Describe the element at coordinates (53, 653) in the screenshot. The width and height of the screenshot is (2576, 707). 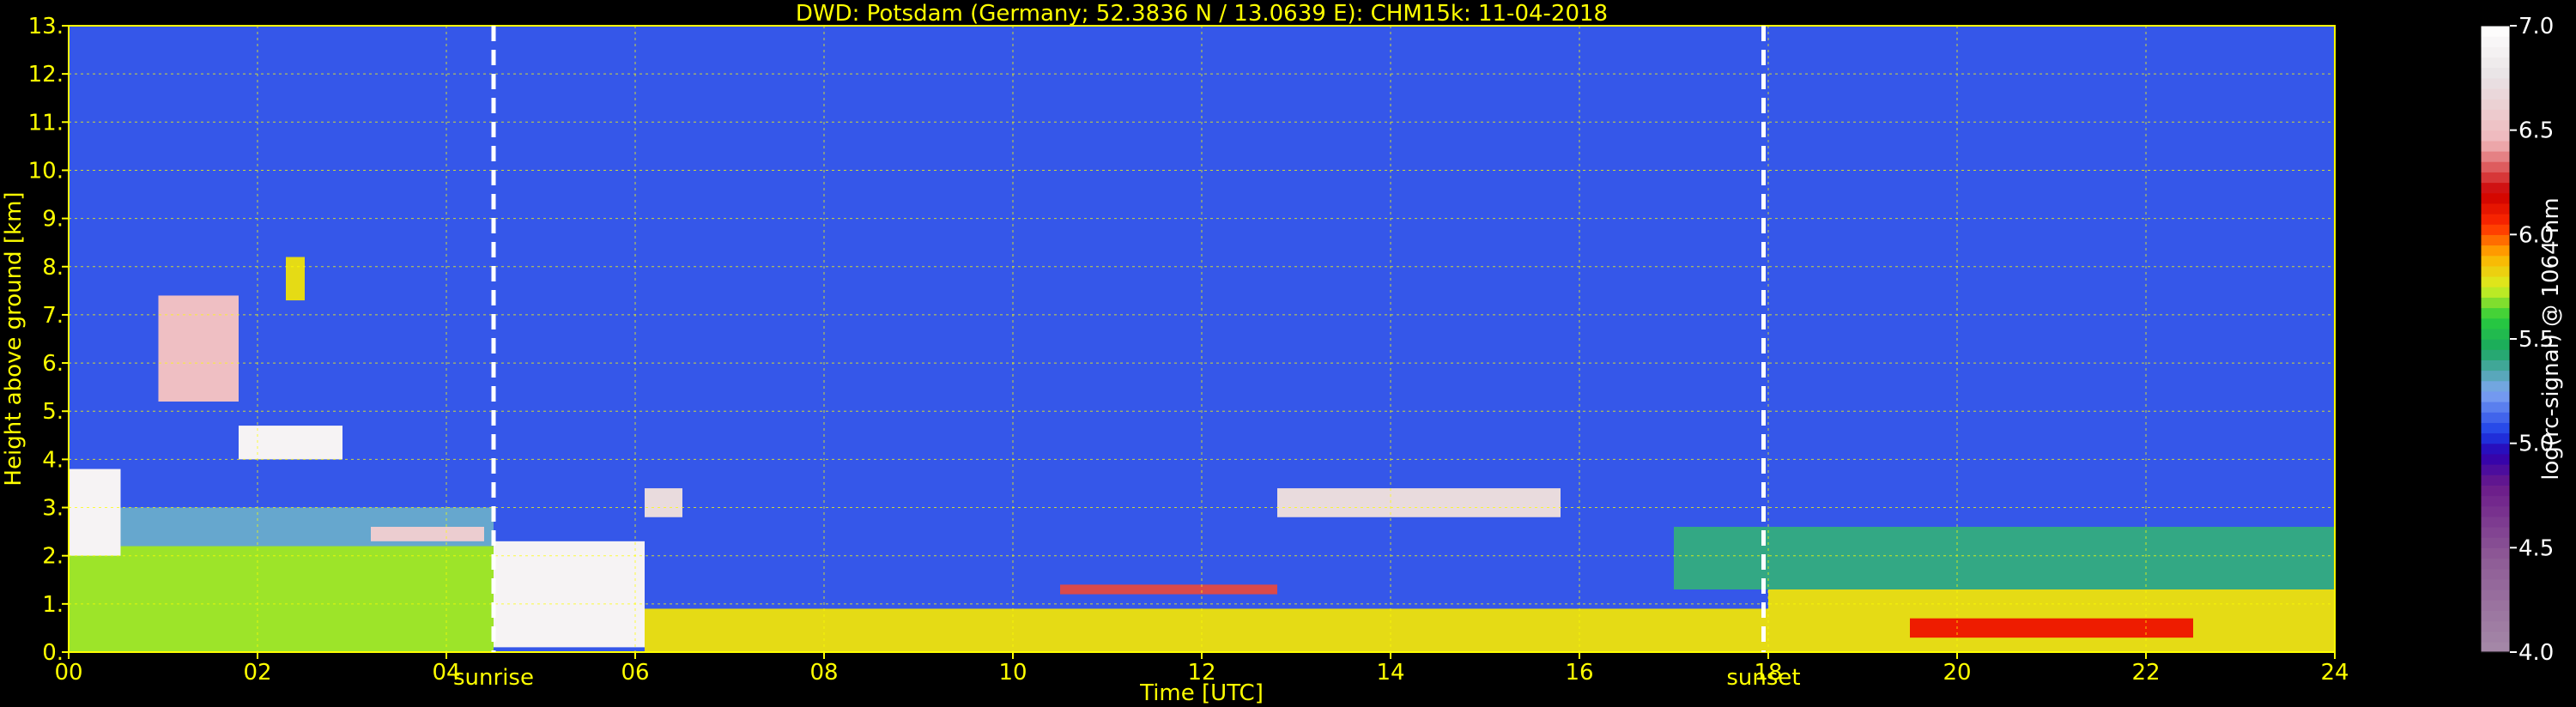
I see `y-tick-label: 0.` at that location.